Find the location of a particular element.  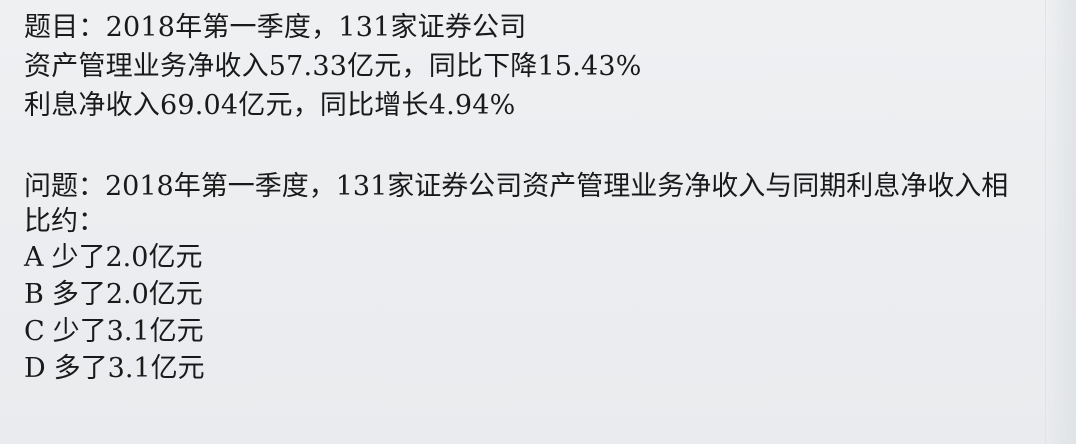

asset-management-income-line: 资产管理业务净收入57.33亿元，同比下降15.43% is located at coordinates (333, 66).